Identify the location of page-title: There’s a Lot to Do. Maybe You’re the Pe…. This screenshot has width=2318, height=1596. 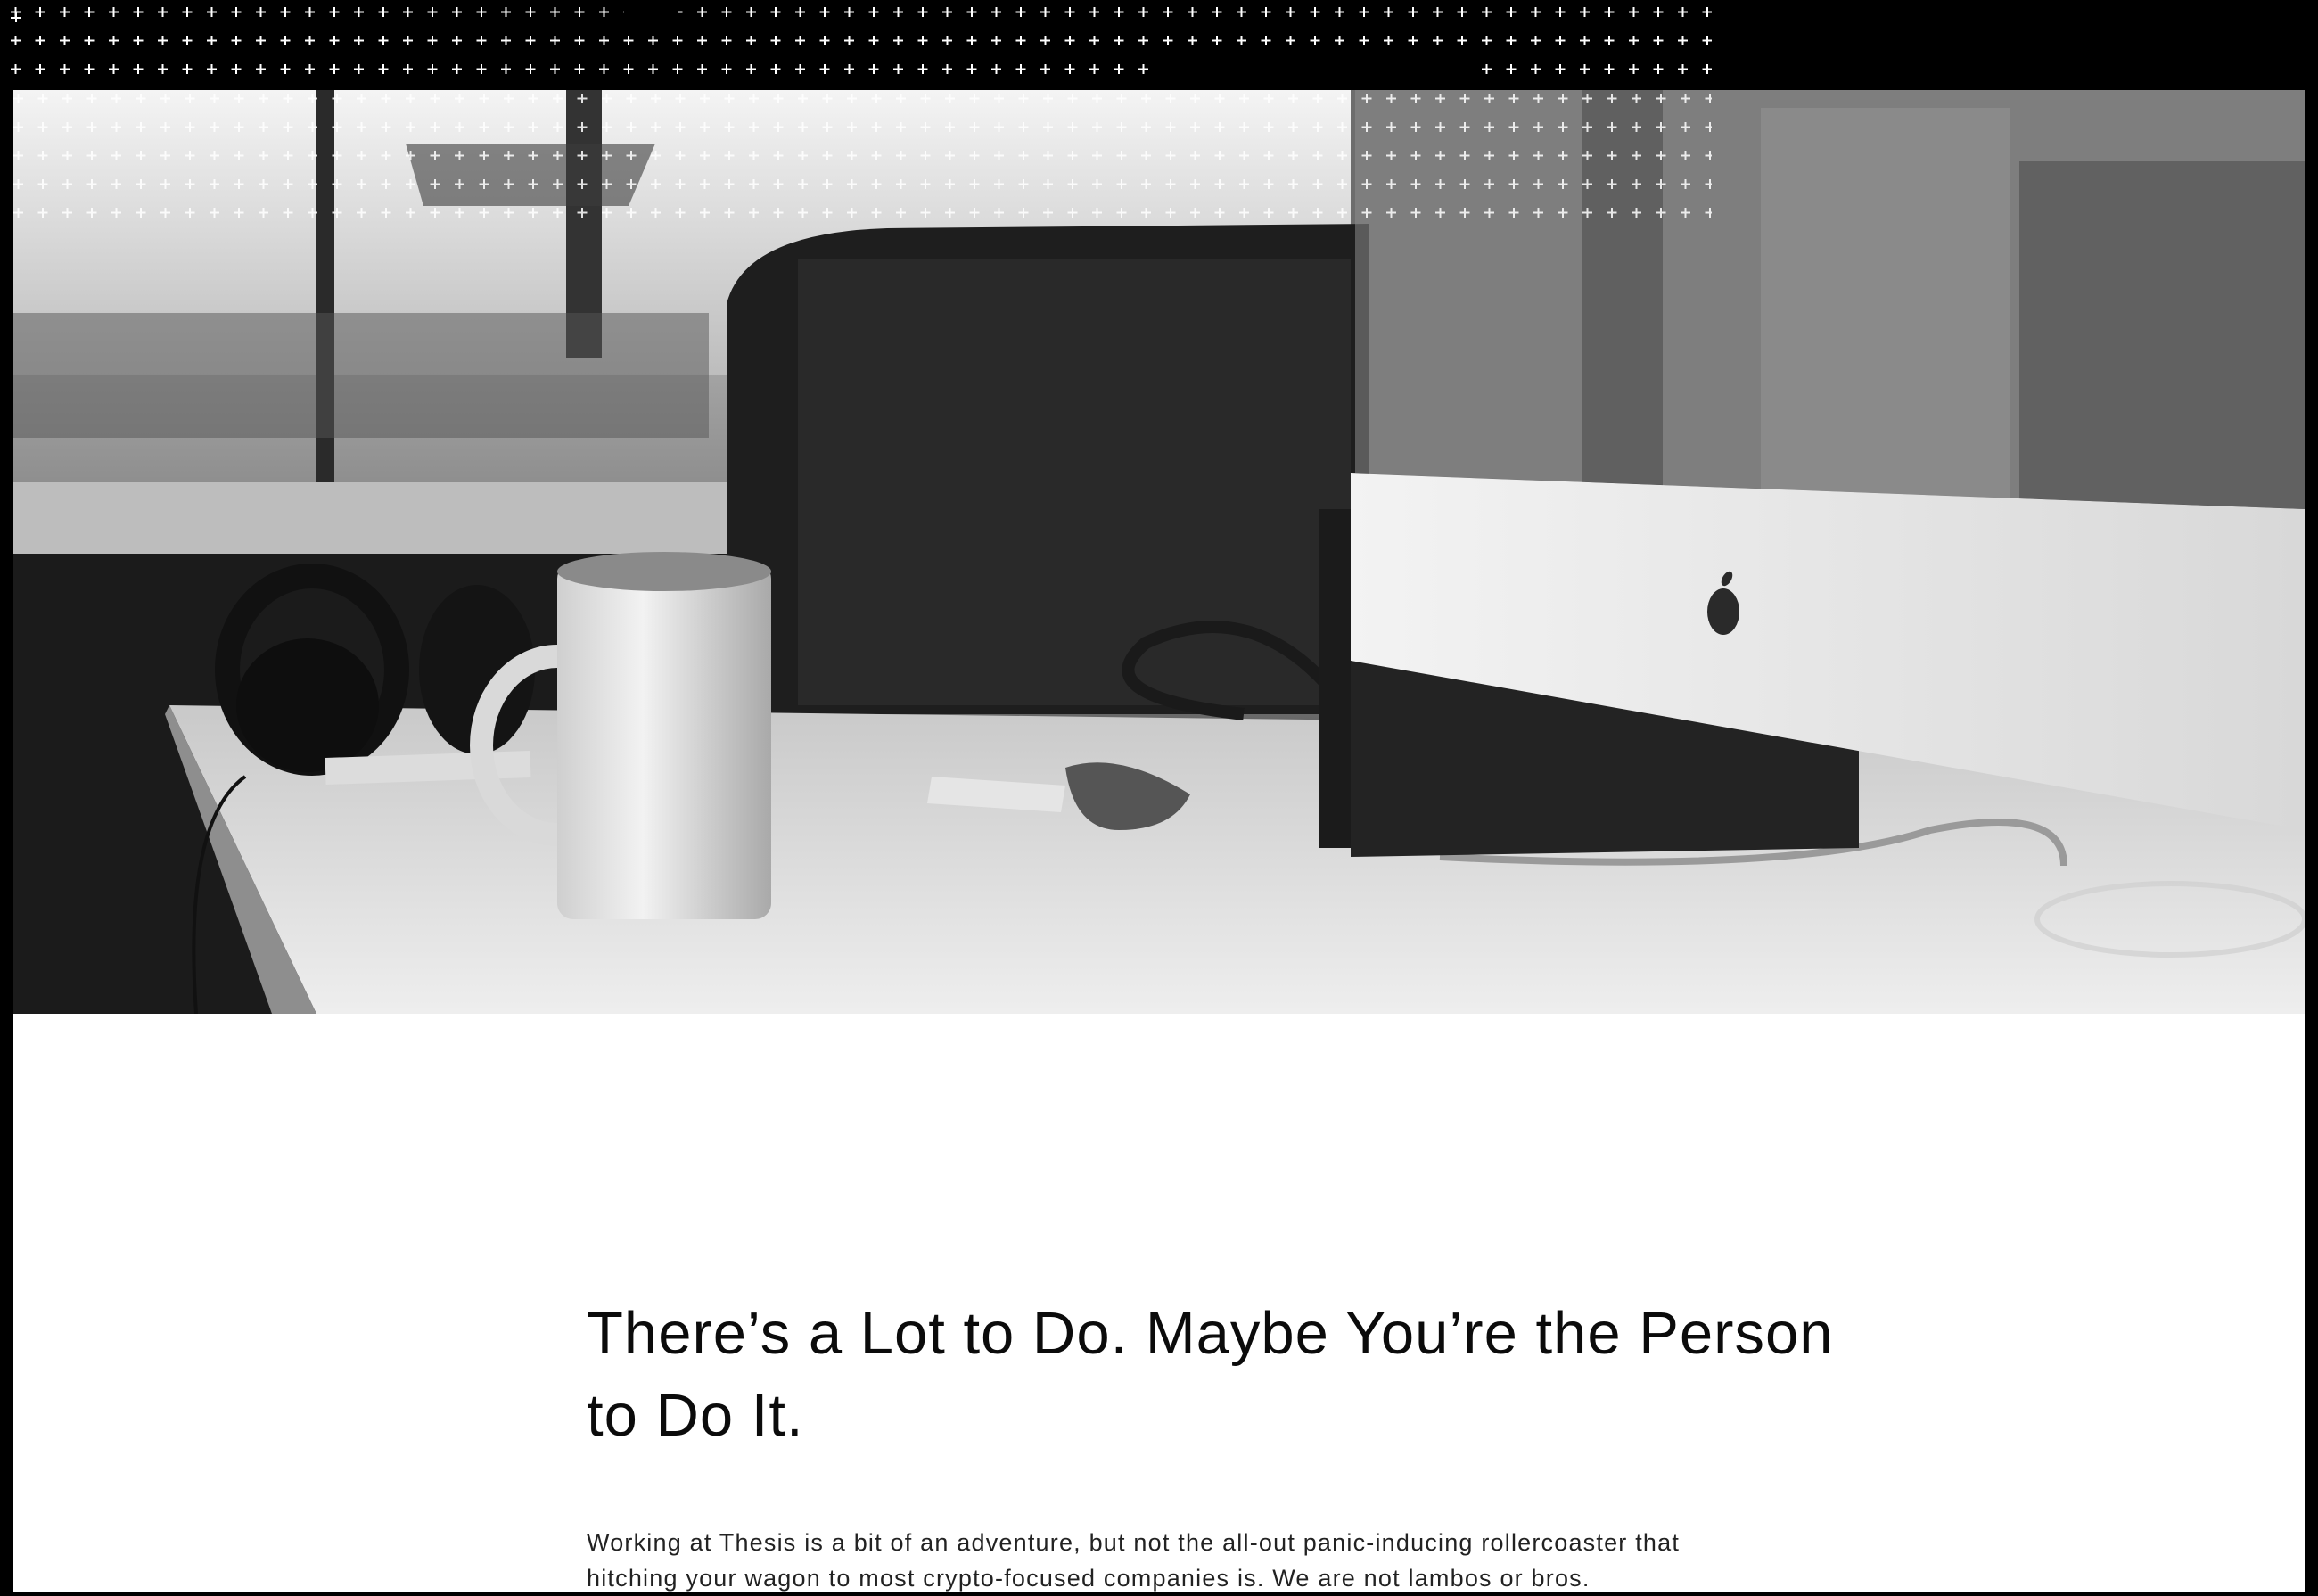
(1210, 1374).